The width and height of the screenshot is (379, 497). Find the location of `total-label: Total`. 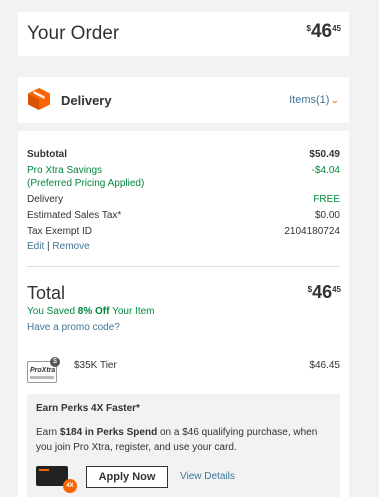

total-label: Total is located at coordinates (46, 293).